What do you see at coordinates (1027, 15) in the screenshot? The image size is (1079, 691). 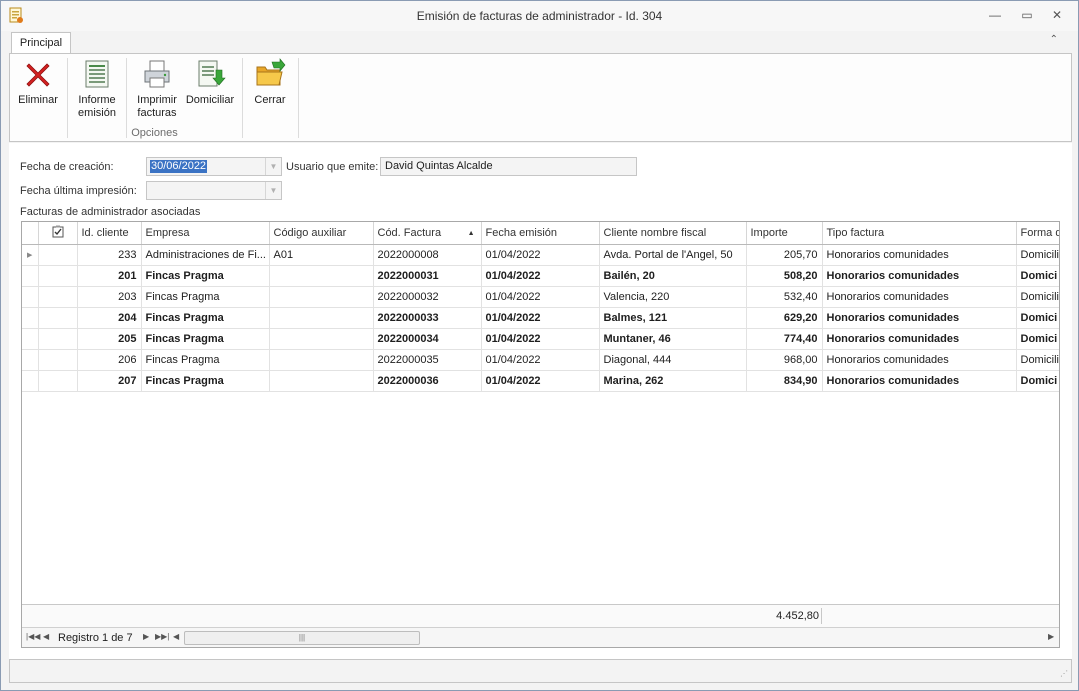 I see `restore-button: ▭` at bounding box center [1027, 15].